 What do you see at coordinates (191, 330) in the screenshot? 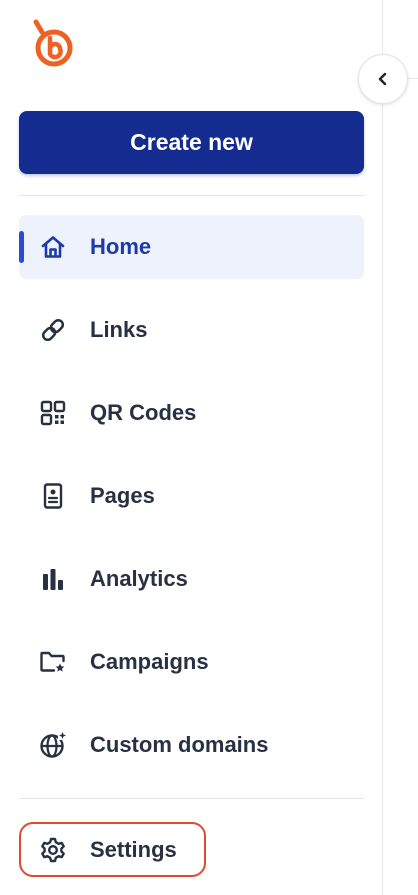
I see `sidebar-item-links: Links` at bounding box center [191, 330].